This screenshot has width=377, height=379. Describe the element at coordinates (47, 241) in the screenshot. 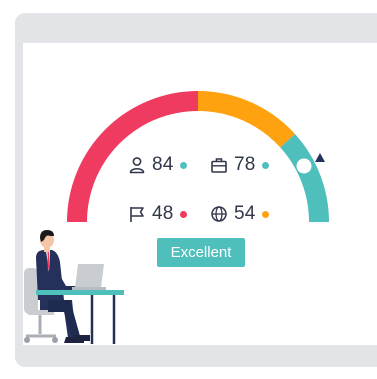

I see `person-head` at that location.